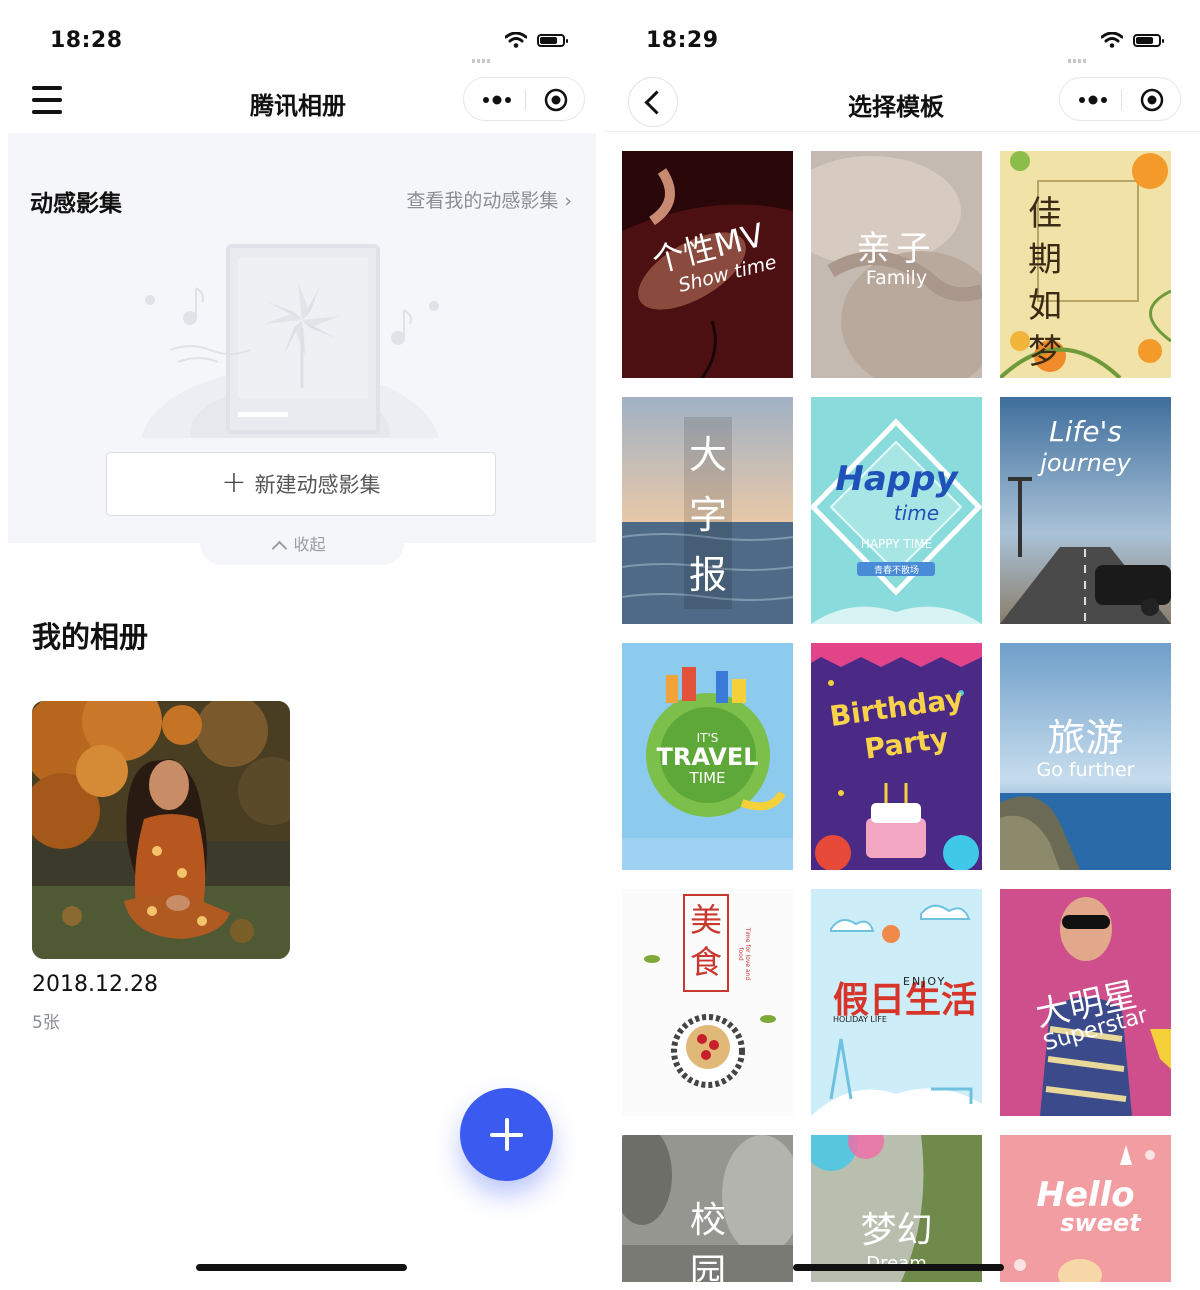 The image size is (1200, 1290). Describe the element at coordinates (925, 981) in the screenshot. I see `template-caption: ENJOY` at that location.